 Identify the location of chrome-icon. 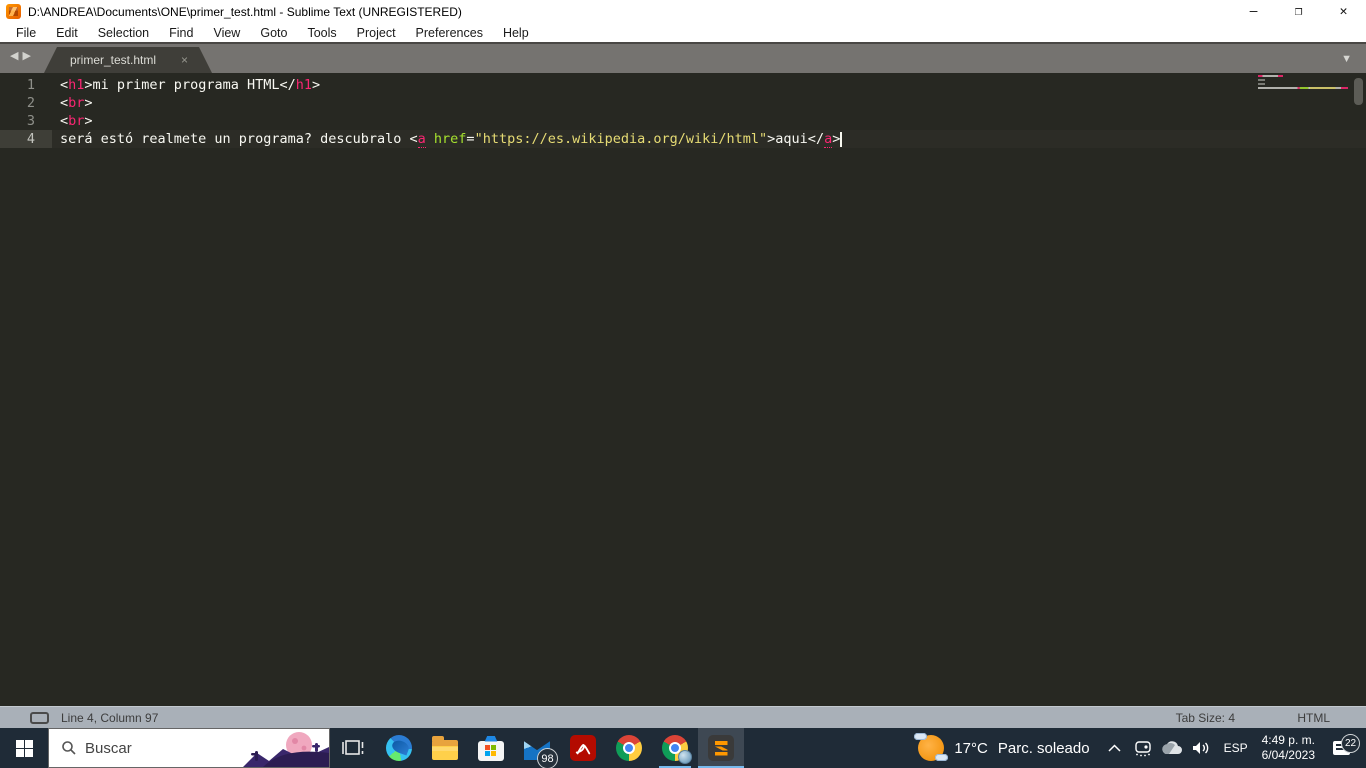
(629, 748).